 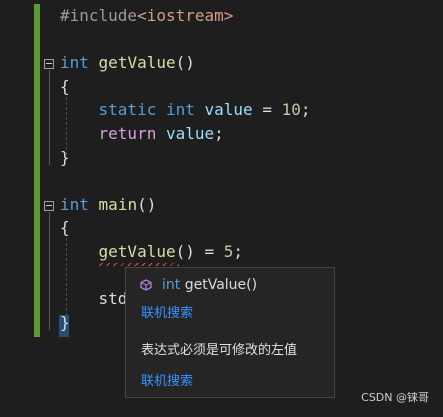 I want to click on code-token: return, so click(x=127, y=133).